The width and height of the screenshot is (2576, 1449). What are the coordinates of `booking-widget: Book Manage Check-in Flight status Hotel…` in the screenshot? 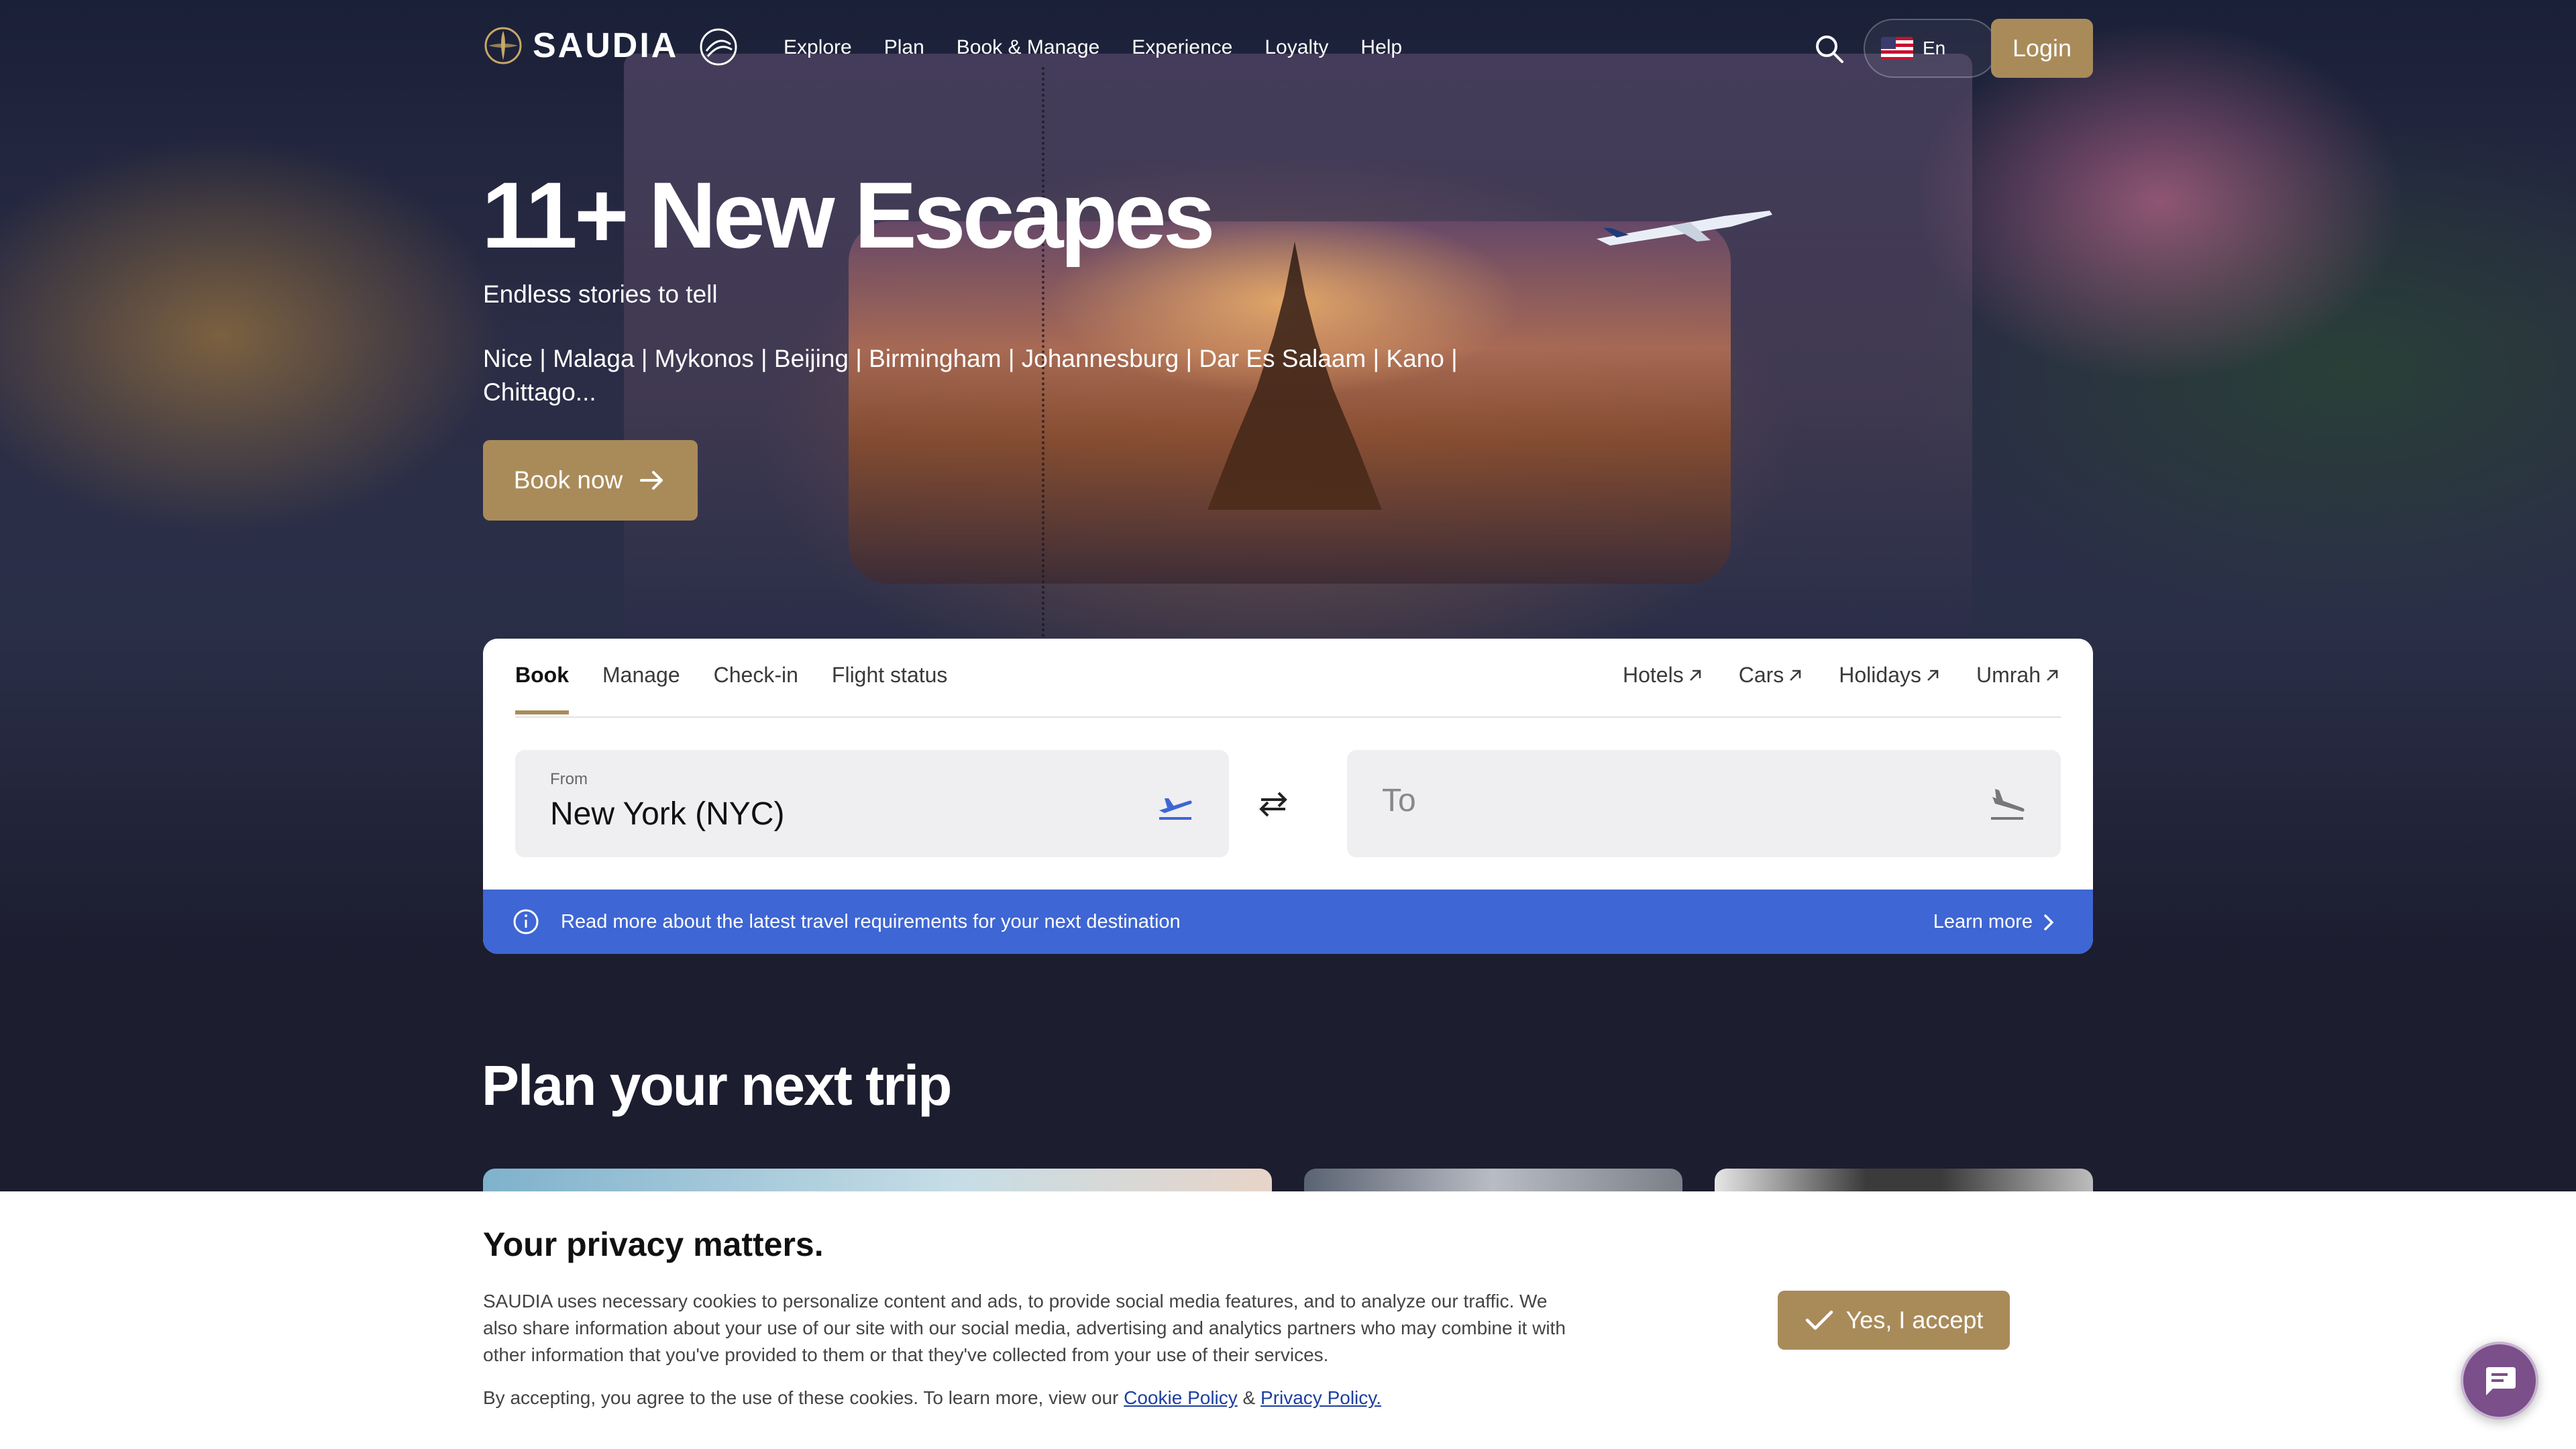 It's located at (1288, 796).